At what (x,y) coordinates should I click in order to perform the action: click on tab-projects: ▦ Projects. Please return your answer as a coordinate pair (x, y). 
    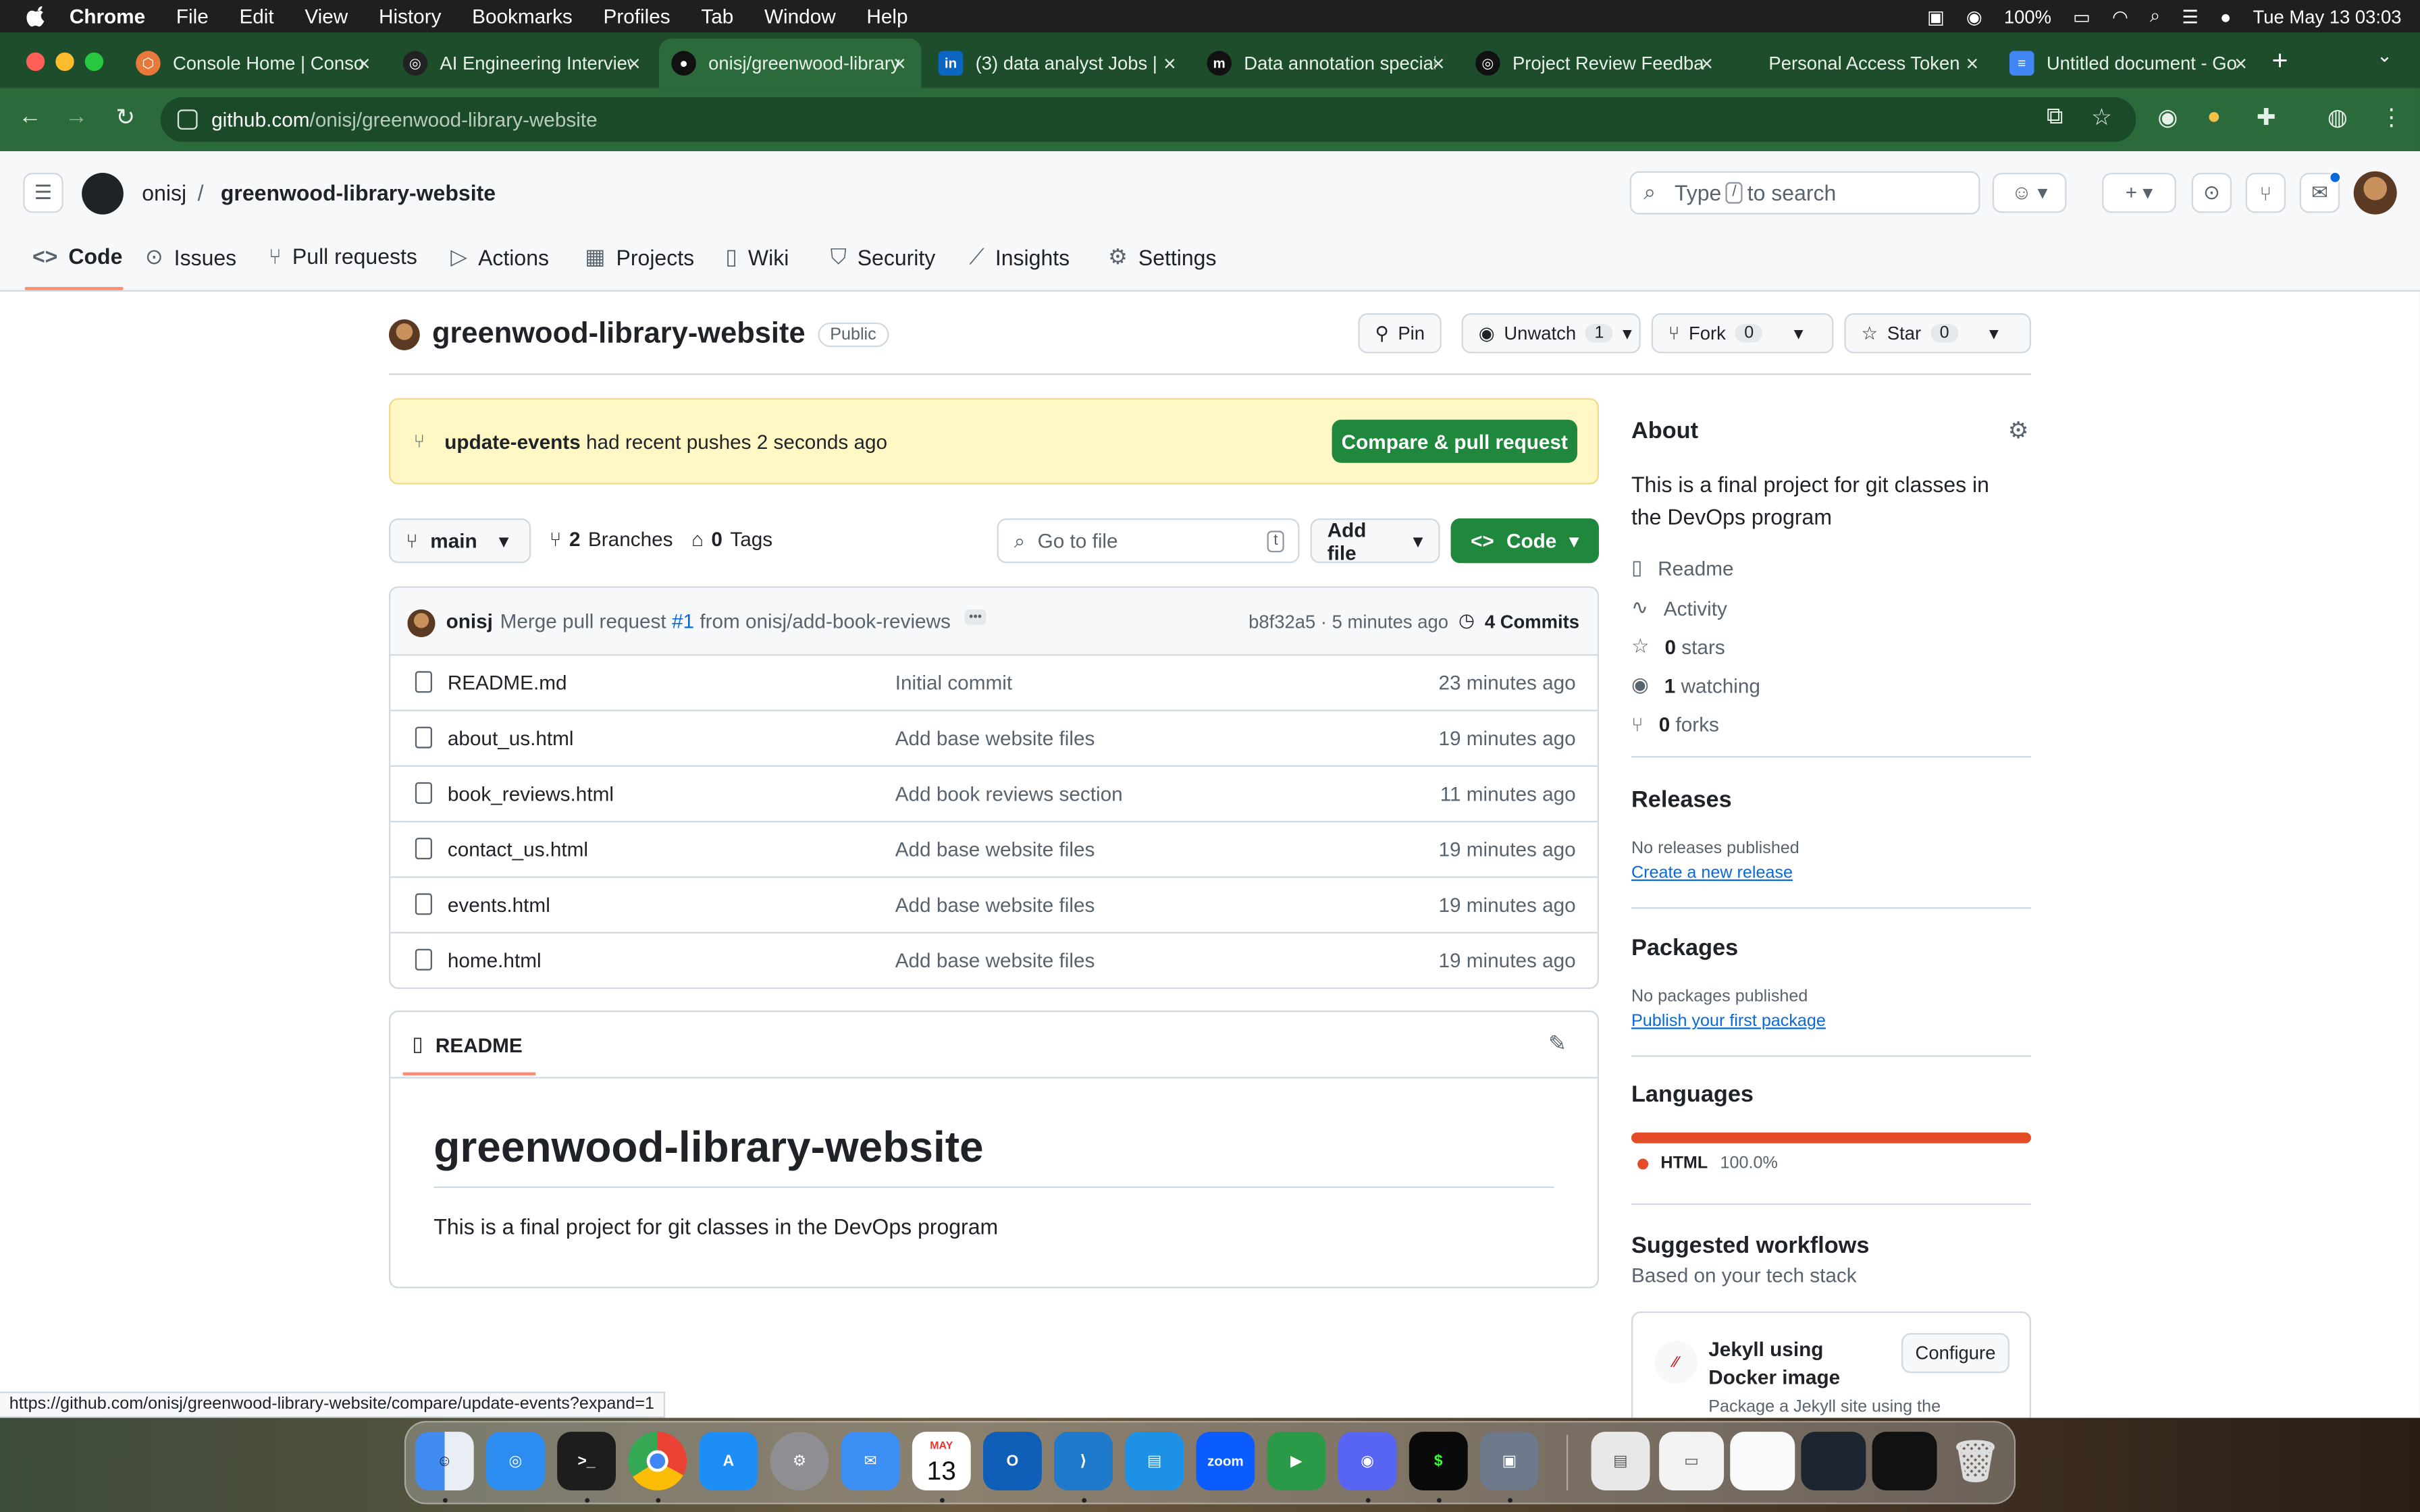
    Looking at the image, I should click on (639, 257).